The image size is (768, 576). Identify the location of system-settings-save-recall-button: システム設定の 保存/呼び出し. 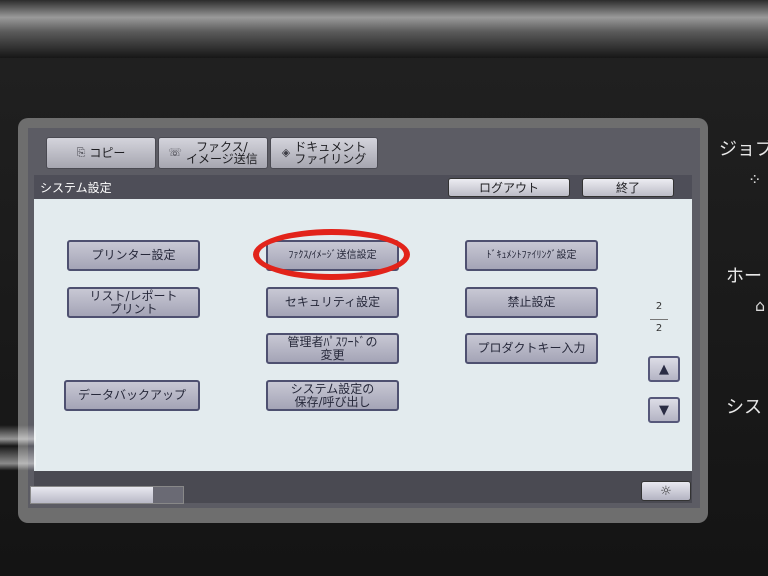
(332, 395).